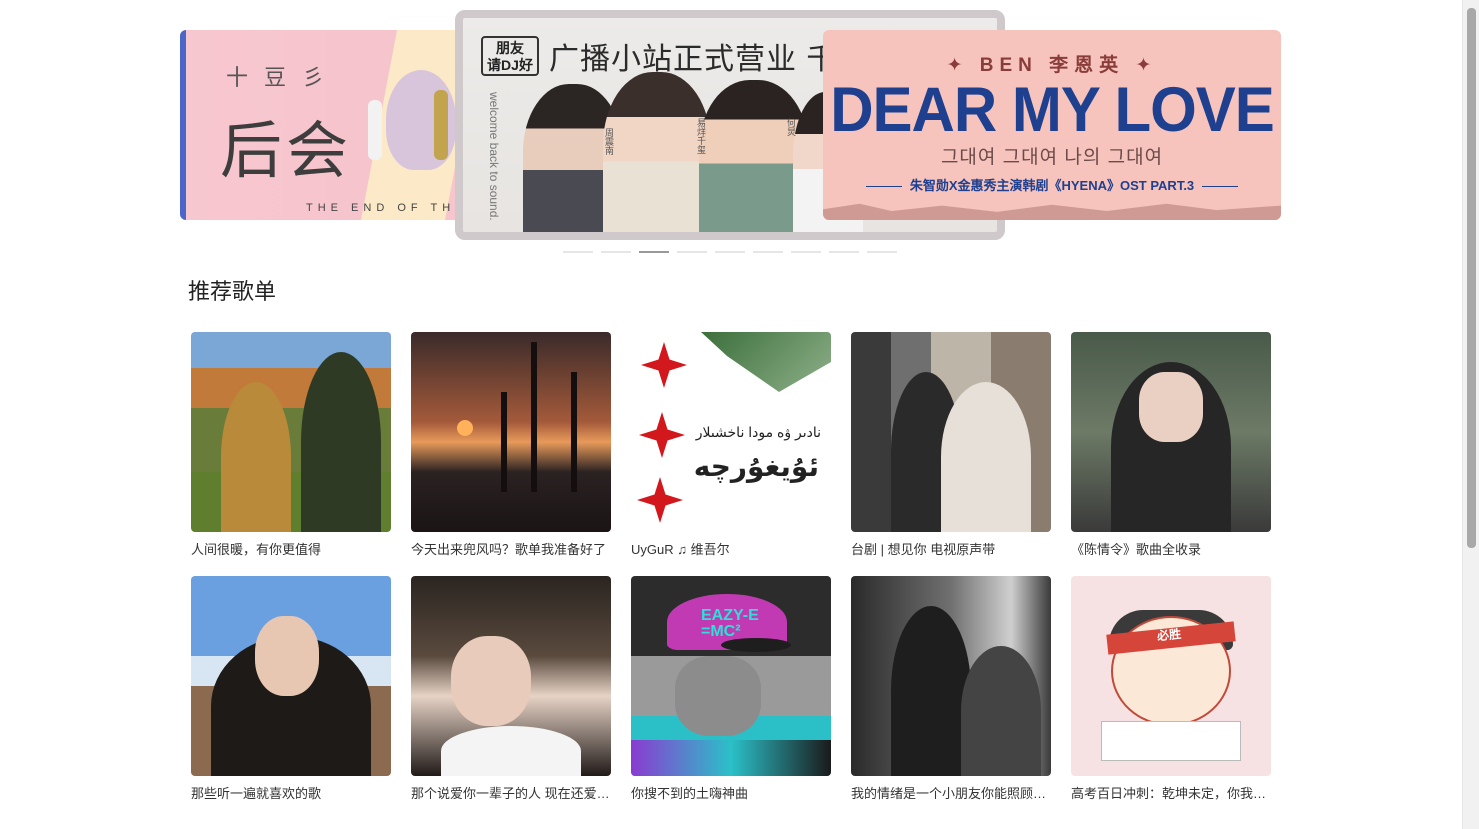 The height and width of the screenshot is (829, 1479). I want to click on cover-text: ئۇيغۇرچە, so click(756, 466).